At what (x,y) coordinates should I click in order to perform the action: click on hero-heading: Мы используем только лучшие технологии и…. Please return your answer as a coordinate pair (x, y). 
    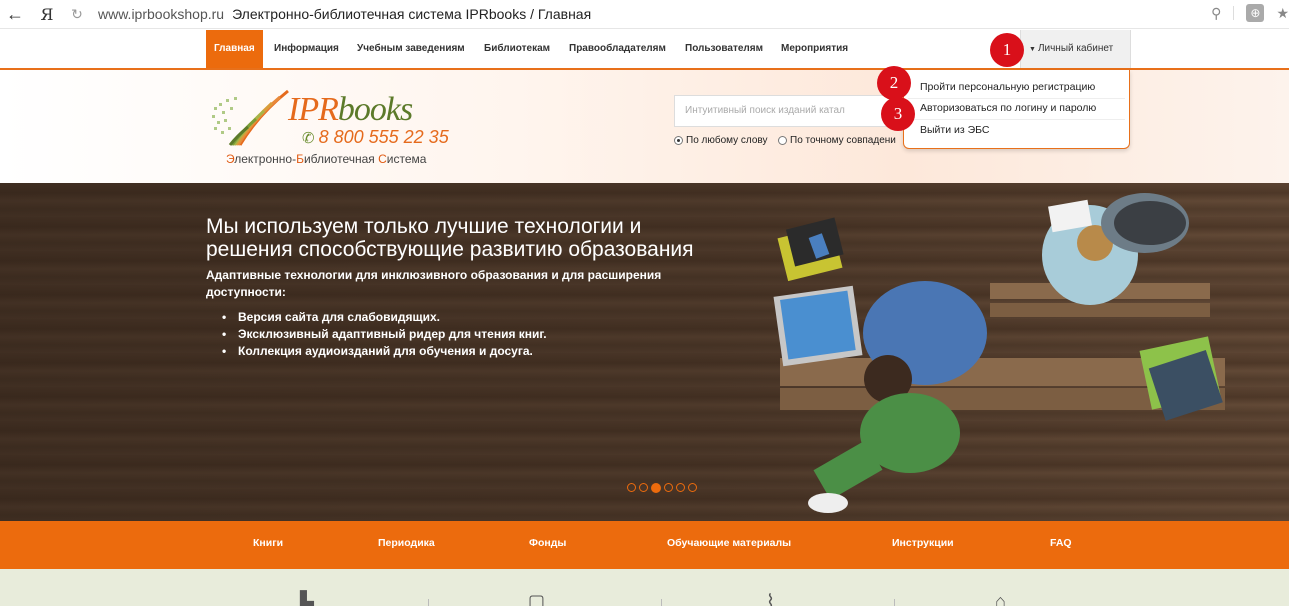
    Looking at the image, I should click on (486, 238).